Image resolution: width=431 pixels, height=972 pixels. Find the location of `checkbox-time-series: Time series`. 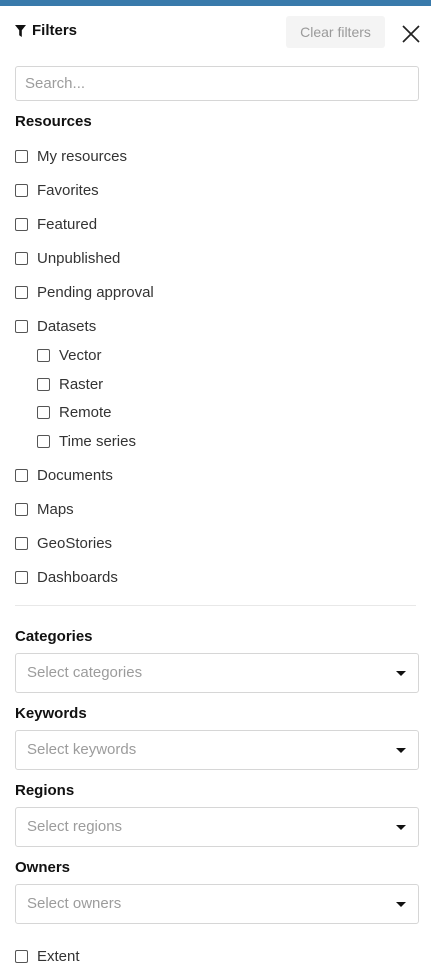

checkbox-time-series: Time series is located at coordinates (86, 441).